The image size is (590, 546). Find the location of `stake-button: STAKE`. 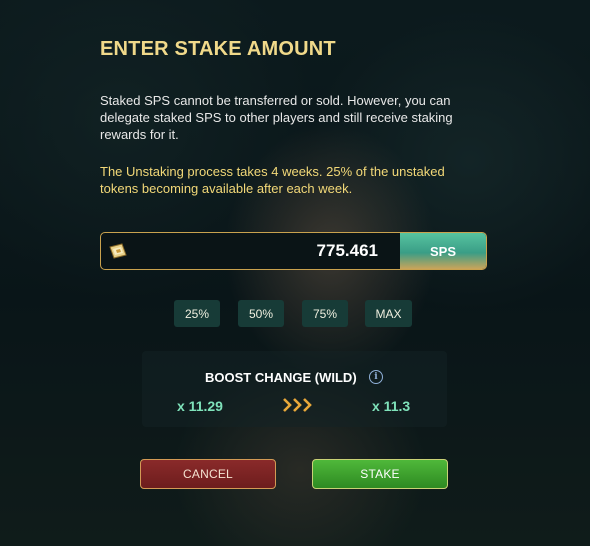

stake-button: STAKE is located at coordinates (380, 474).